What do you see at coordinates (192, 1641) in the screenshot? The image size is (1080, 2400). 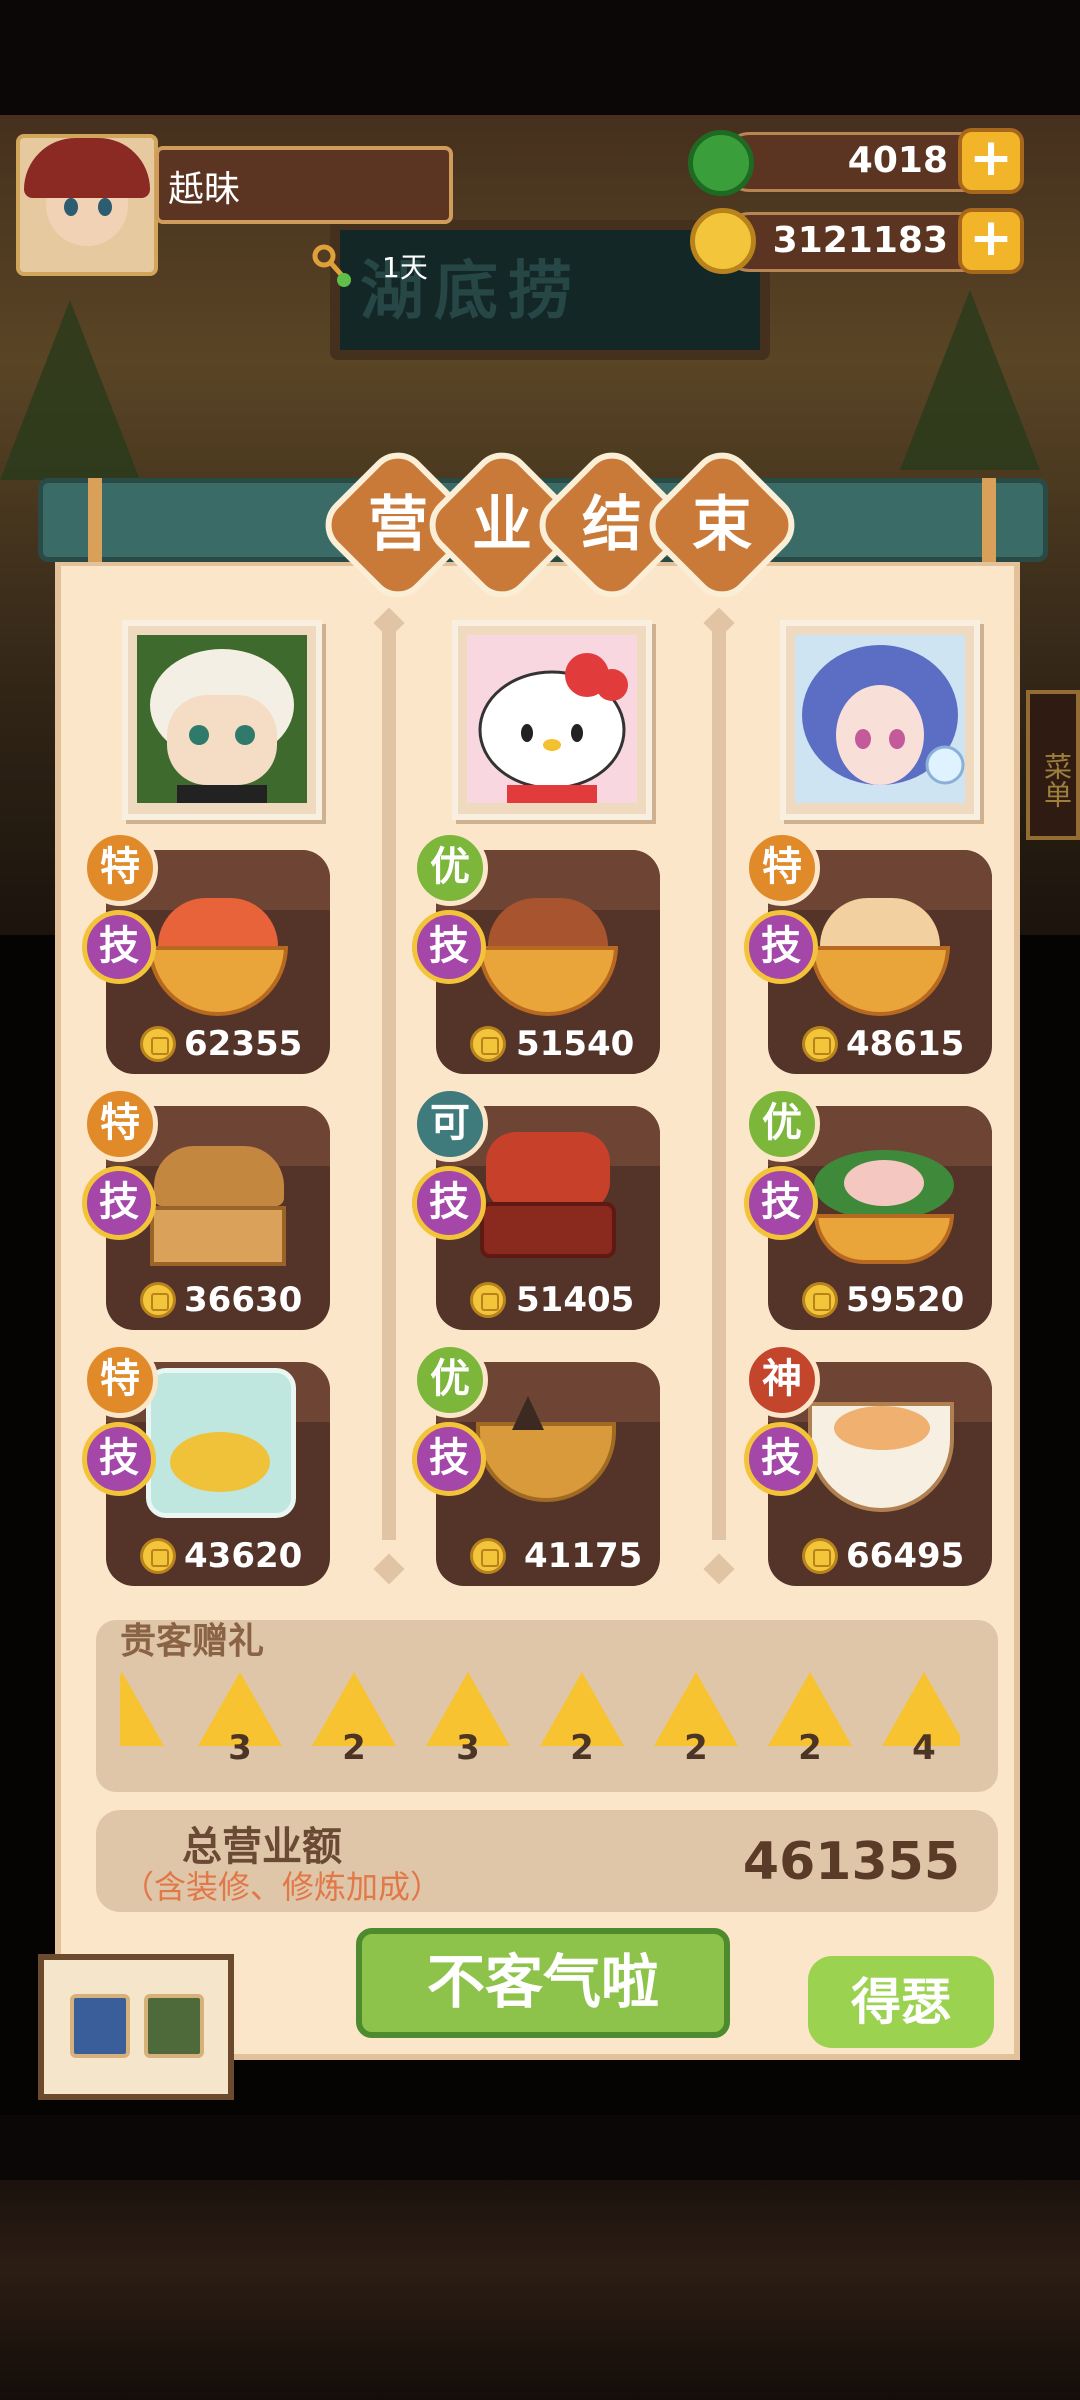 I see `guest-gifts-title: 贵客赠礼` at bounding box center [192, 1641].